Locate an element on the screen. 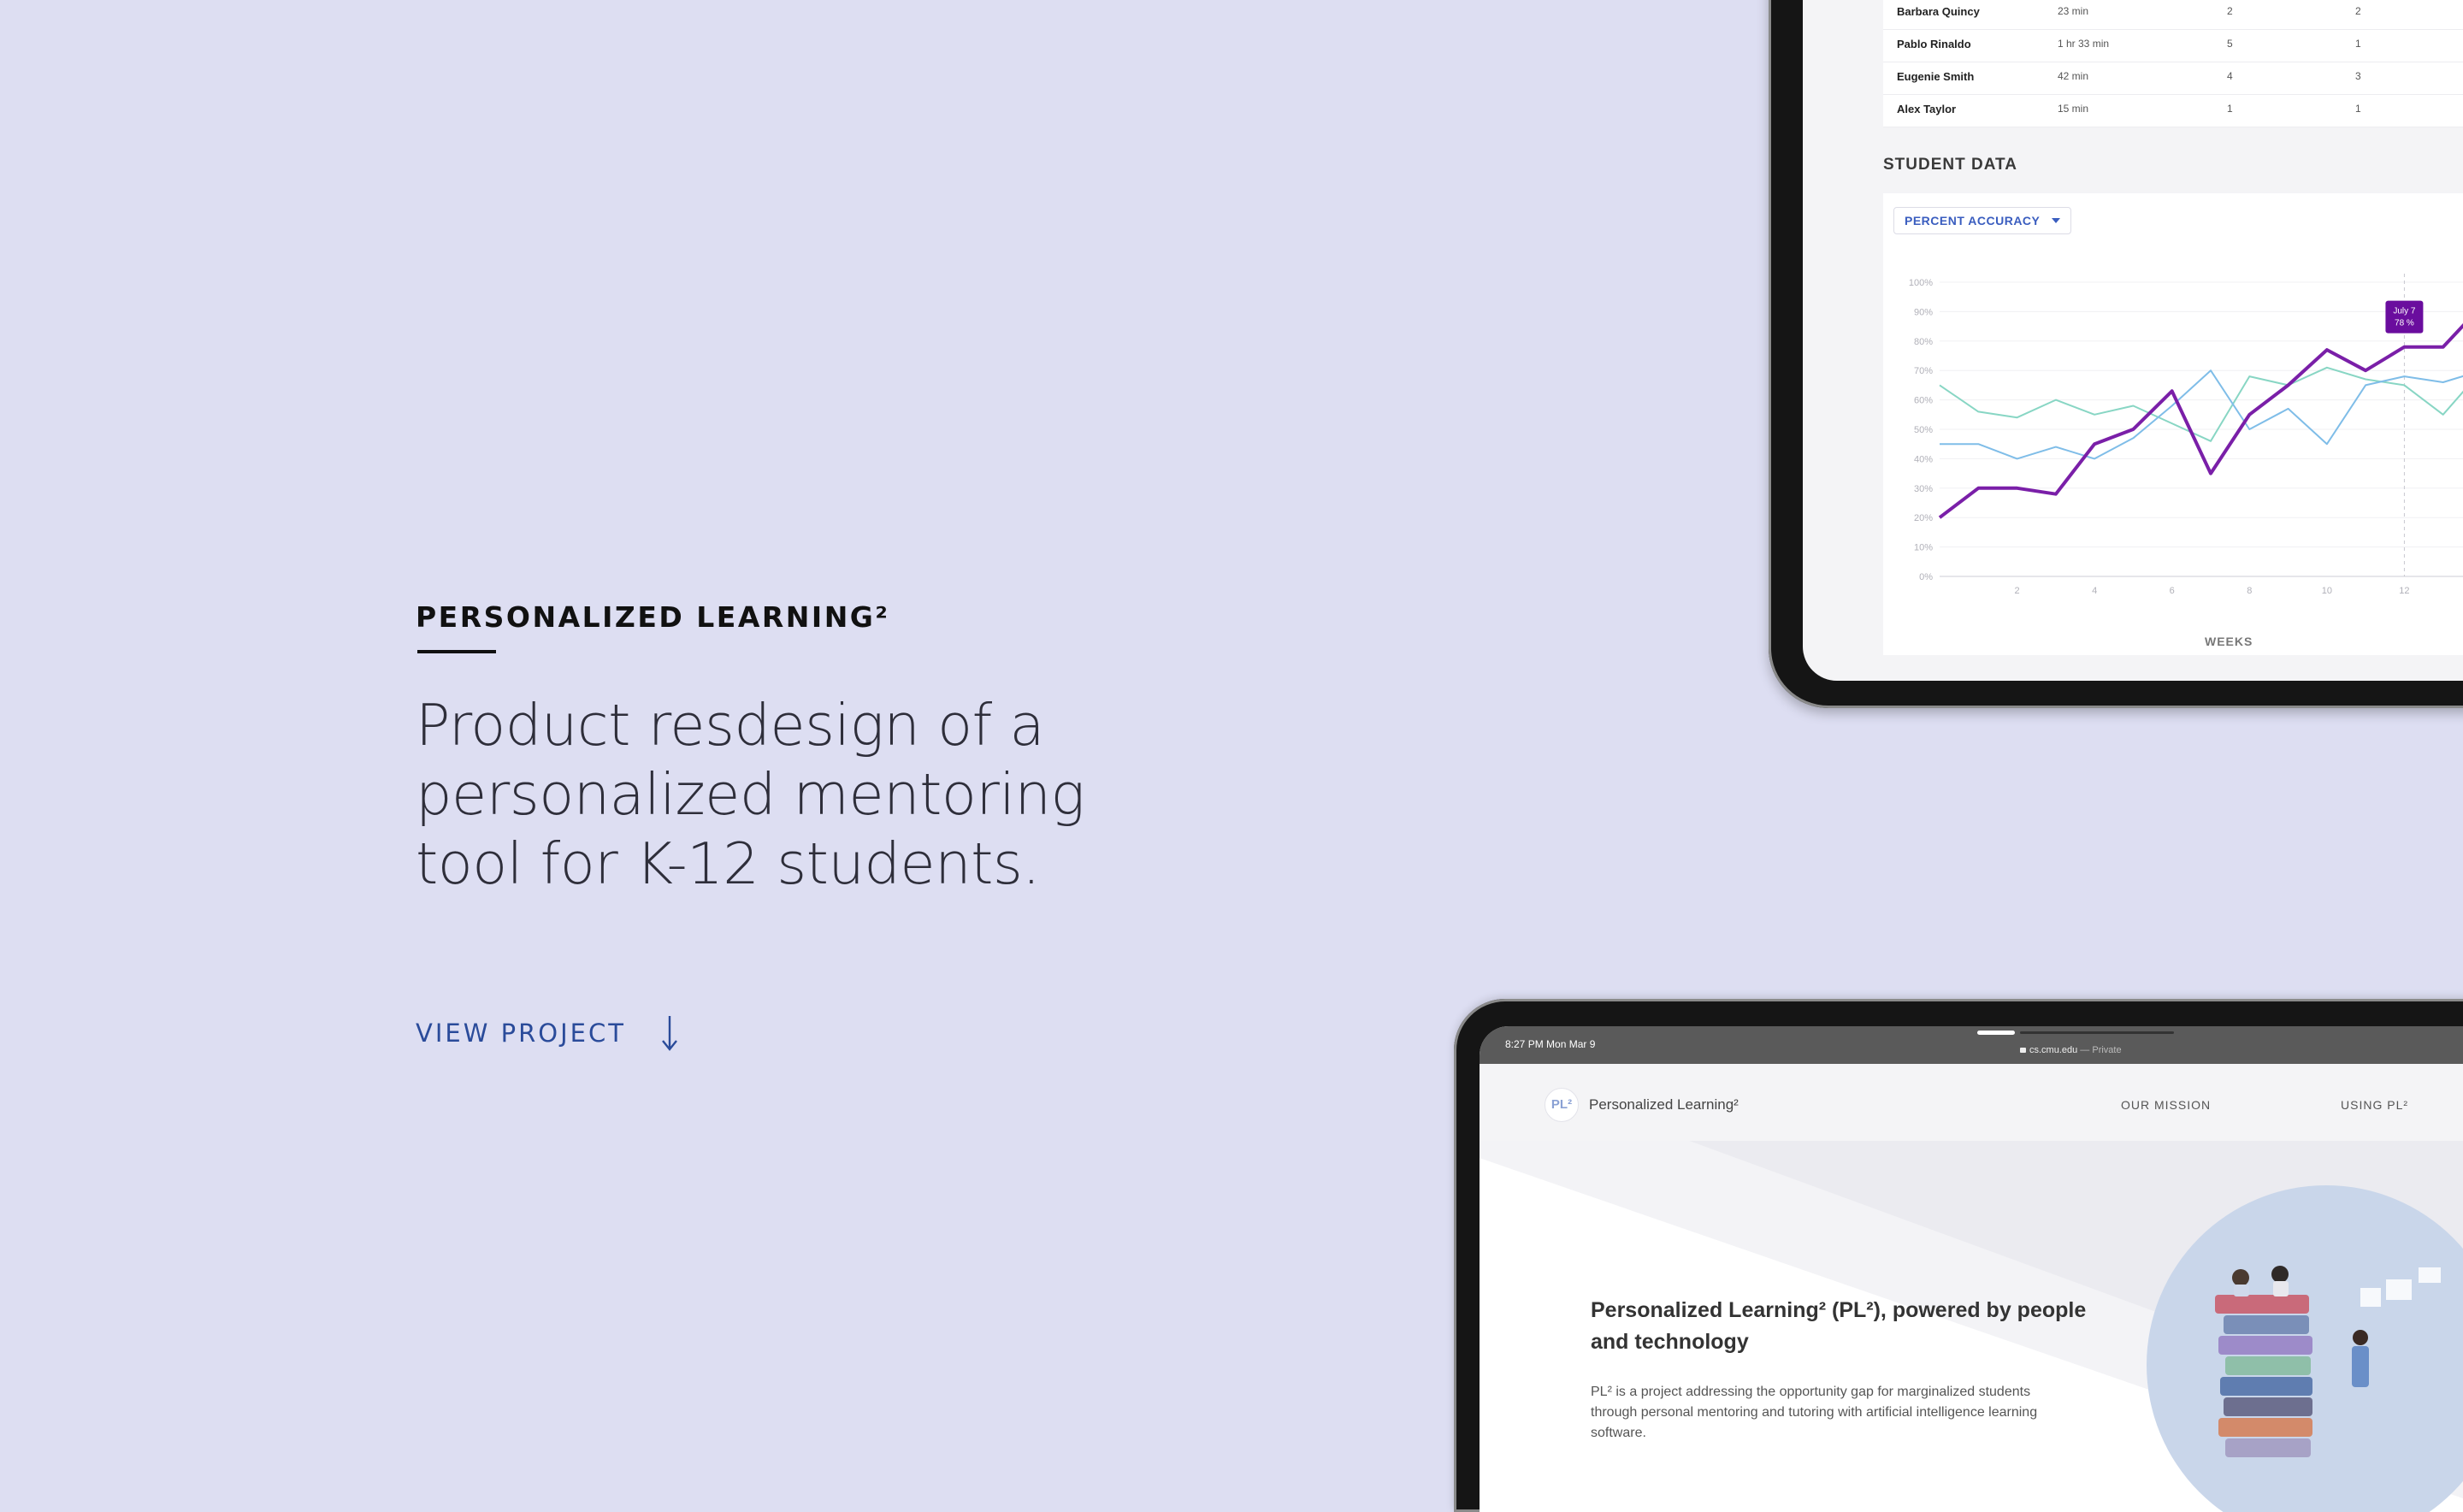 The width and height of the screenshot is (2463, 1512). value-cell-2: 3 is located at coordinates (2358, 76).